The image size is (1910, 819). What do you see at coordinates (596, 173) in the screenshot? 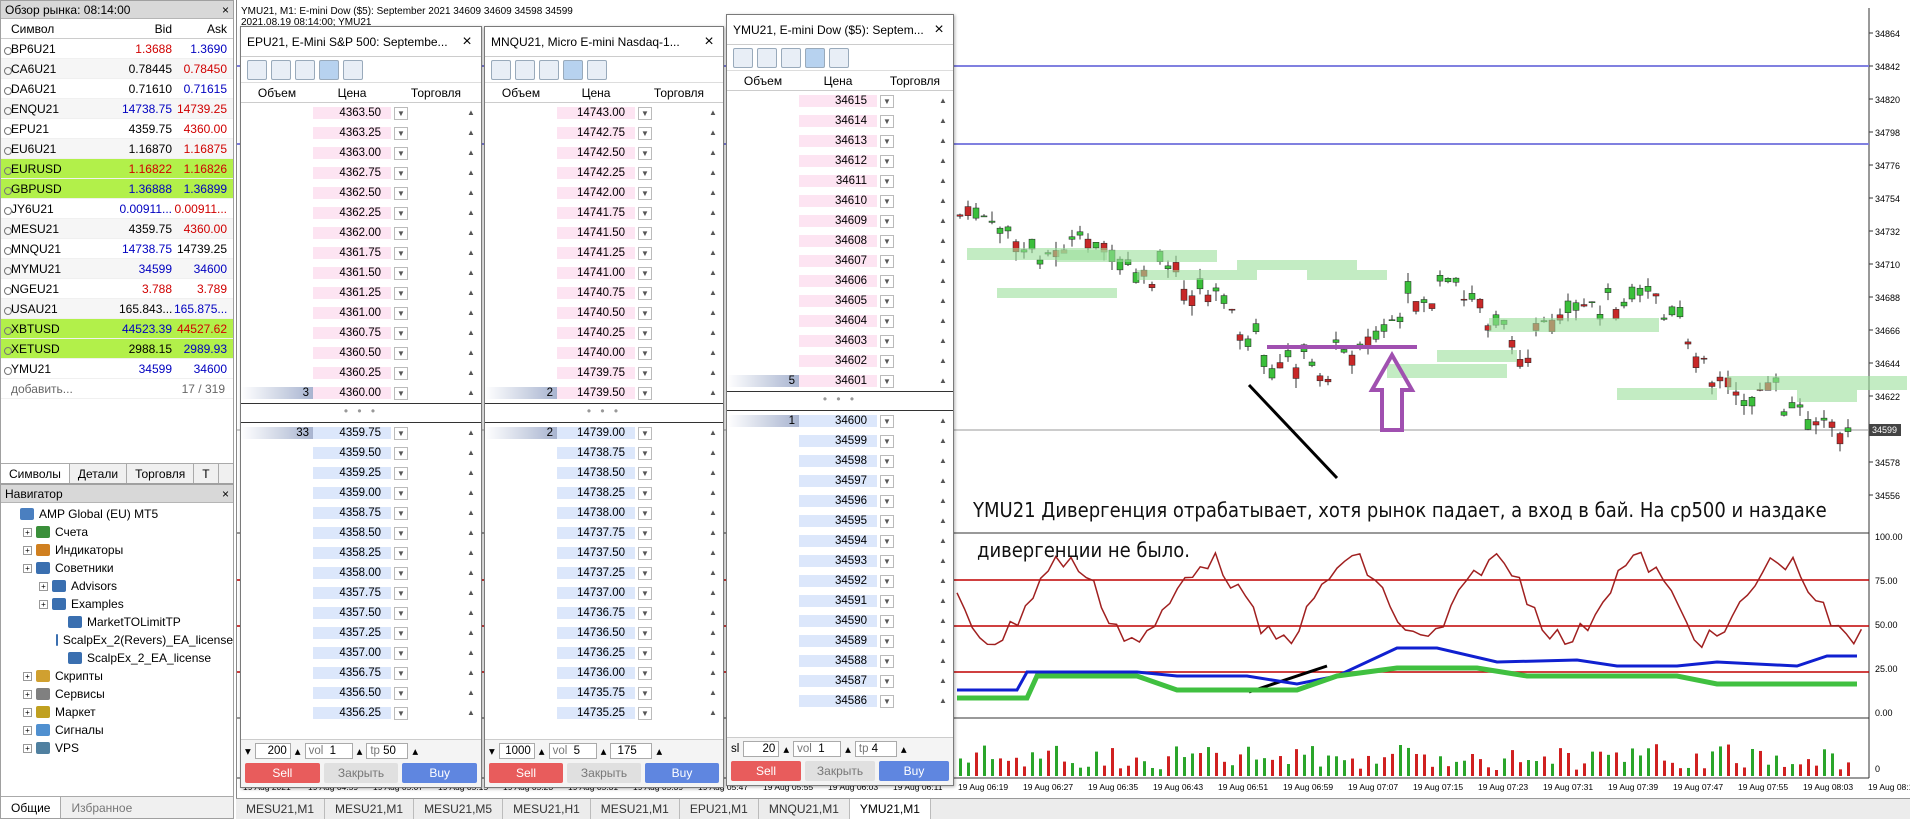
I see `dom-price: 14742.25` at bounding box center [596, 173].